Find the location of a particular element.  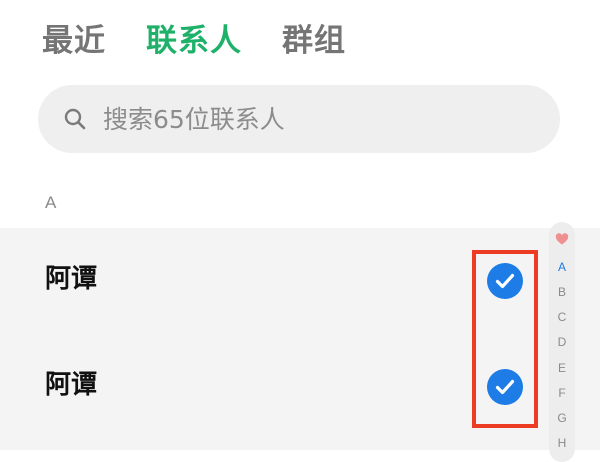

tab-recent: 最近 is located at coordinates (74, 41).